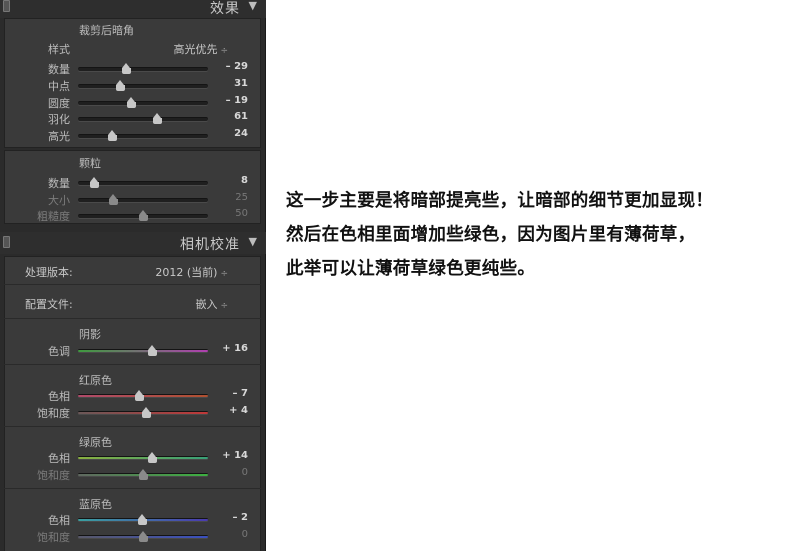 This screenshot has height=551, width=800. I want to click on slider-label: 羽化, so click(59, 120).